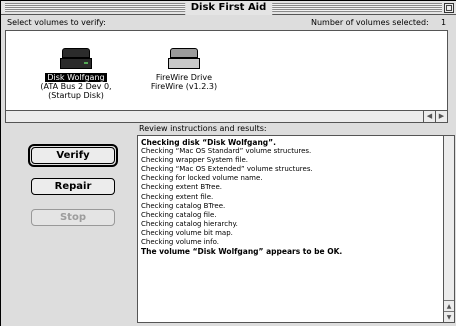 The width and height of the screenshot is (456, 326). What do you see at coordinates (184, 58) in the screenshot?
I see `firewire-drive-icon` at bounding box center [184, 58].